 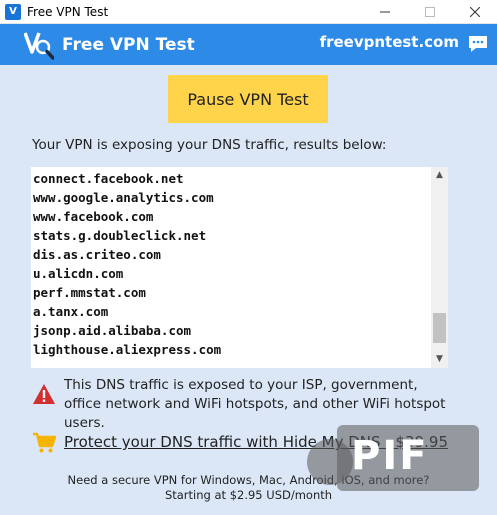 I want to click on pause-vpn-test-button: Pause VPN Test, so click(x=248, y=99).